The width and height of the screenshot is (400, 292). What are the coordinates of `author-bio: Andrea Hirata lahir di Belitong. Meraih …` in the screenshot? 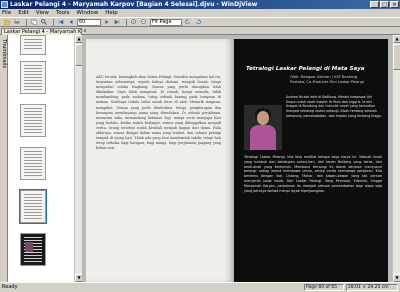 It's located at (334, 106).